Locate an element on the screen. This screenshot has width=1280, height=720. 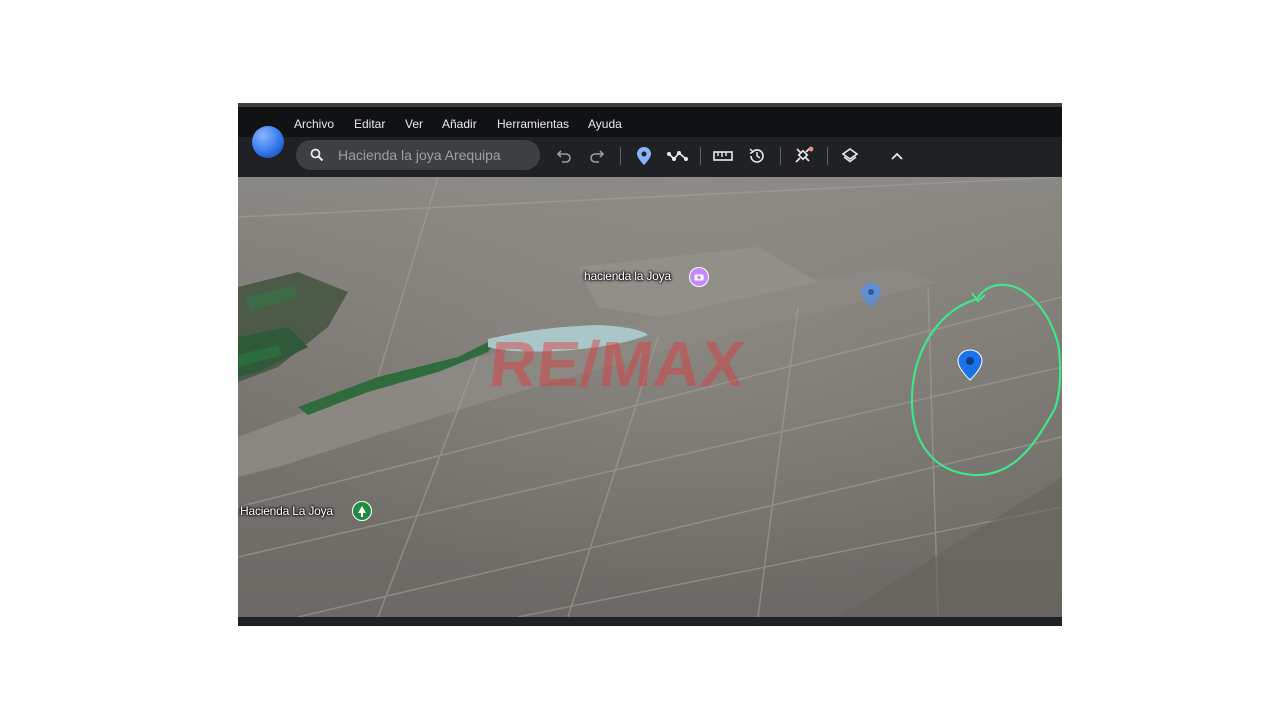
satellite-button is located at coordinates (804, 156).